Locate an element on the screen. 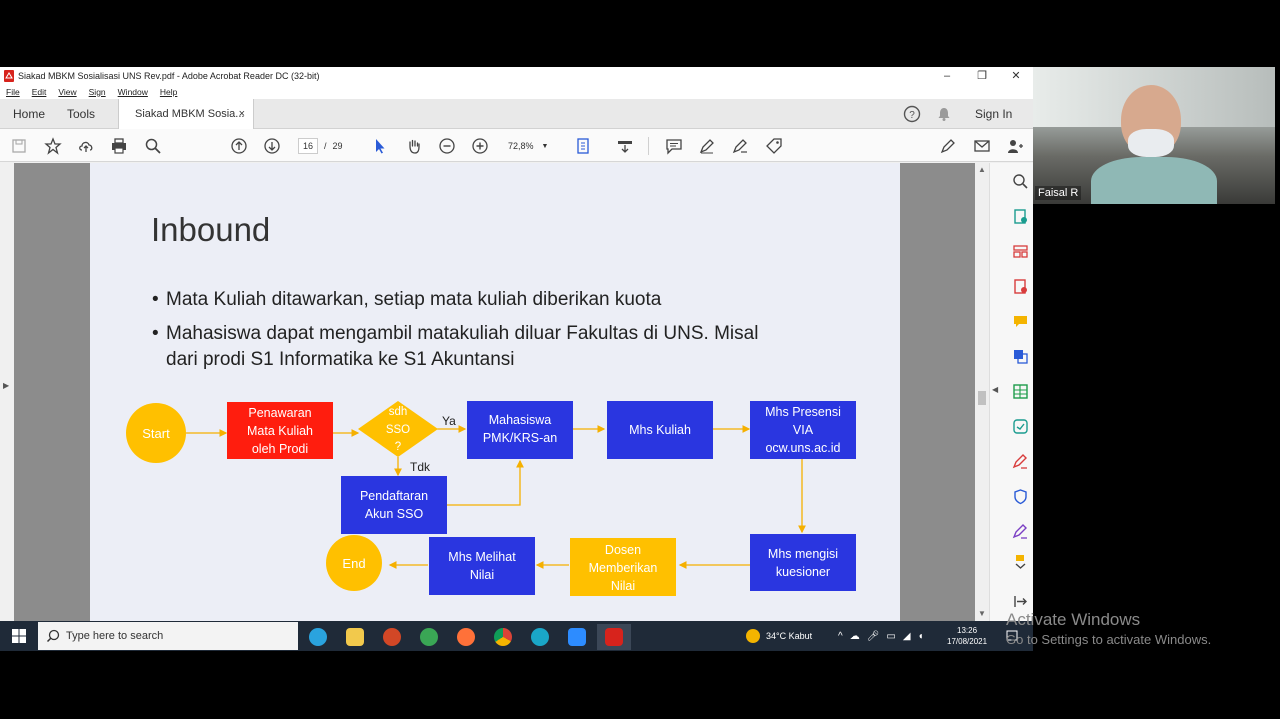 The height and width of the screenshot is (719, 1280). chrome-icon is located at coordinates (503, 637).